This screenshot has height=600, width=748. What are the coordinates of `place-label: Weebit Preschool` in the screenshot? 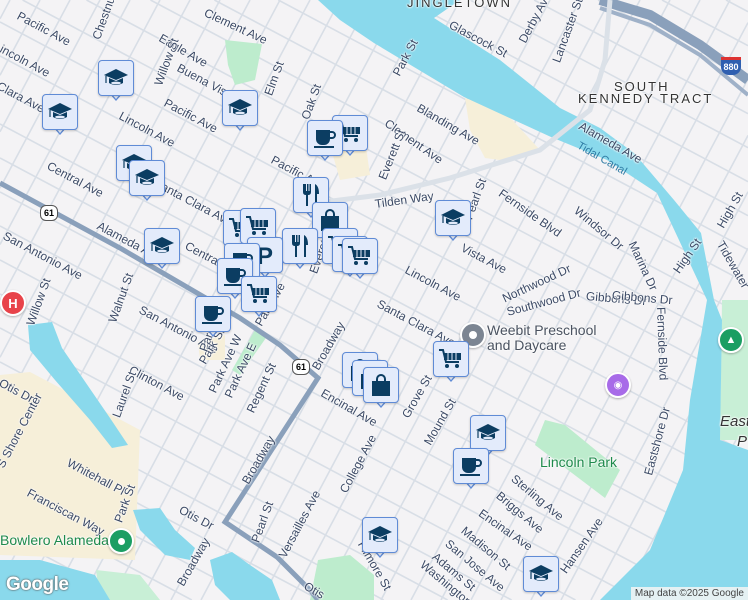 It's located at (541, 330).